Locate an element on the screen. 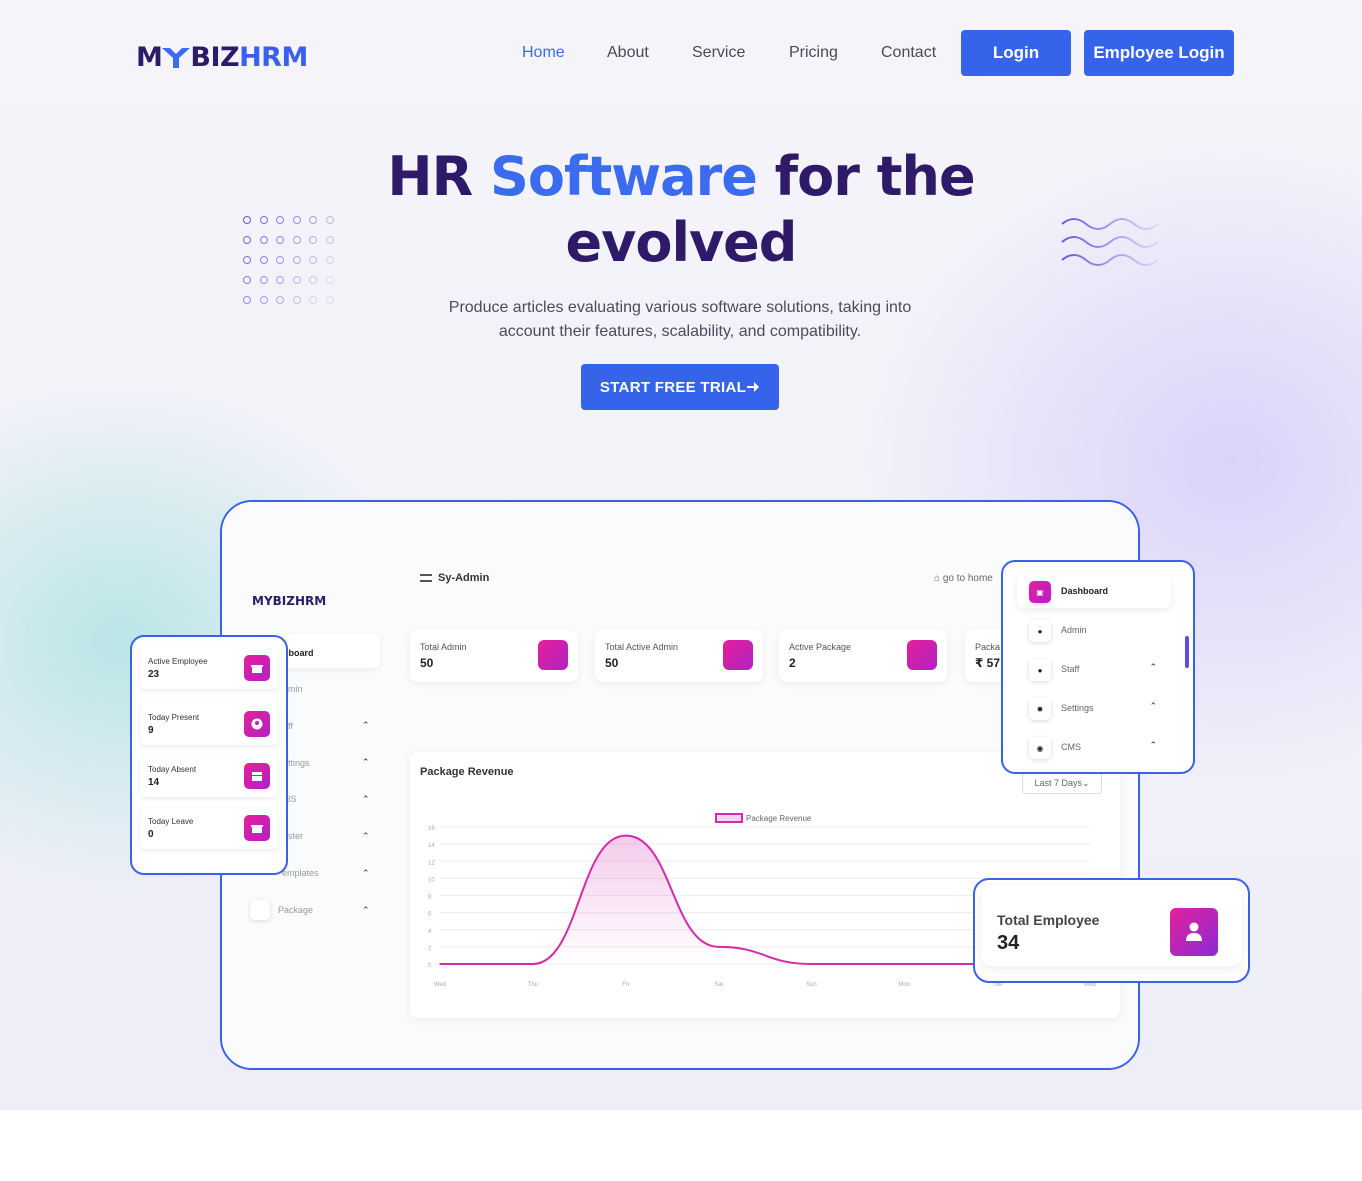 This screenshot has height=1181, width=1362. hero-title-line2: evolved is located at coordinates (681, 242).